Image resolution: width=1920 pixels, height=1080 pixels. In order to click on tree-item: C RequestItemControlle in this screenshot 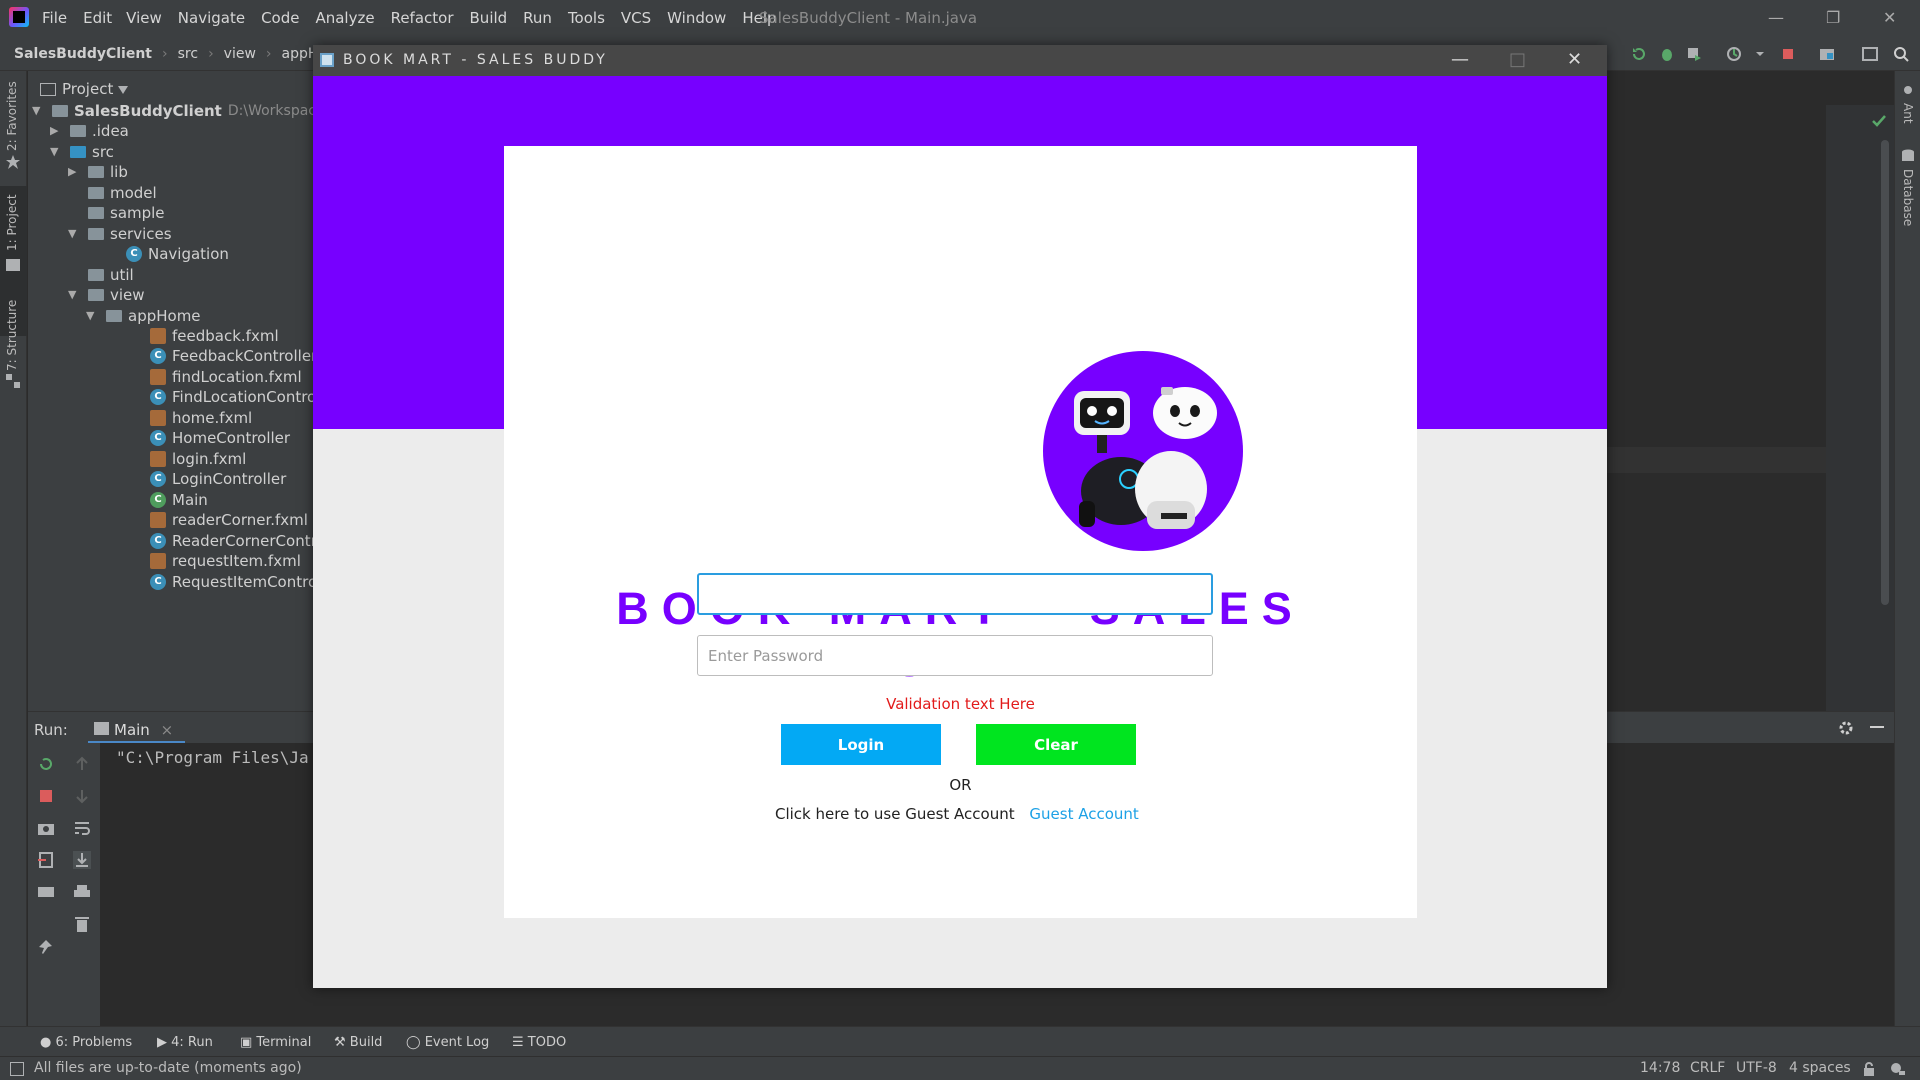, I will do `click(242, 581)`.